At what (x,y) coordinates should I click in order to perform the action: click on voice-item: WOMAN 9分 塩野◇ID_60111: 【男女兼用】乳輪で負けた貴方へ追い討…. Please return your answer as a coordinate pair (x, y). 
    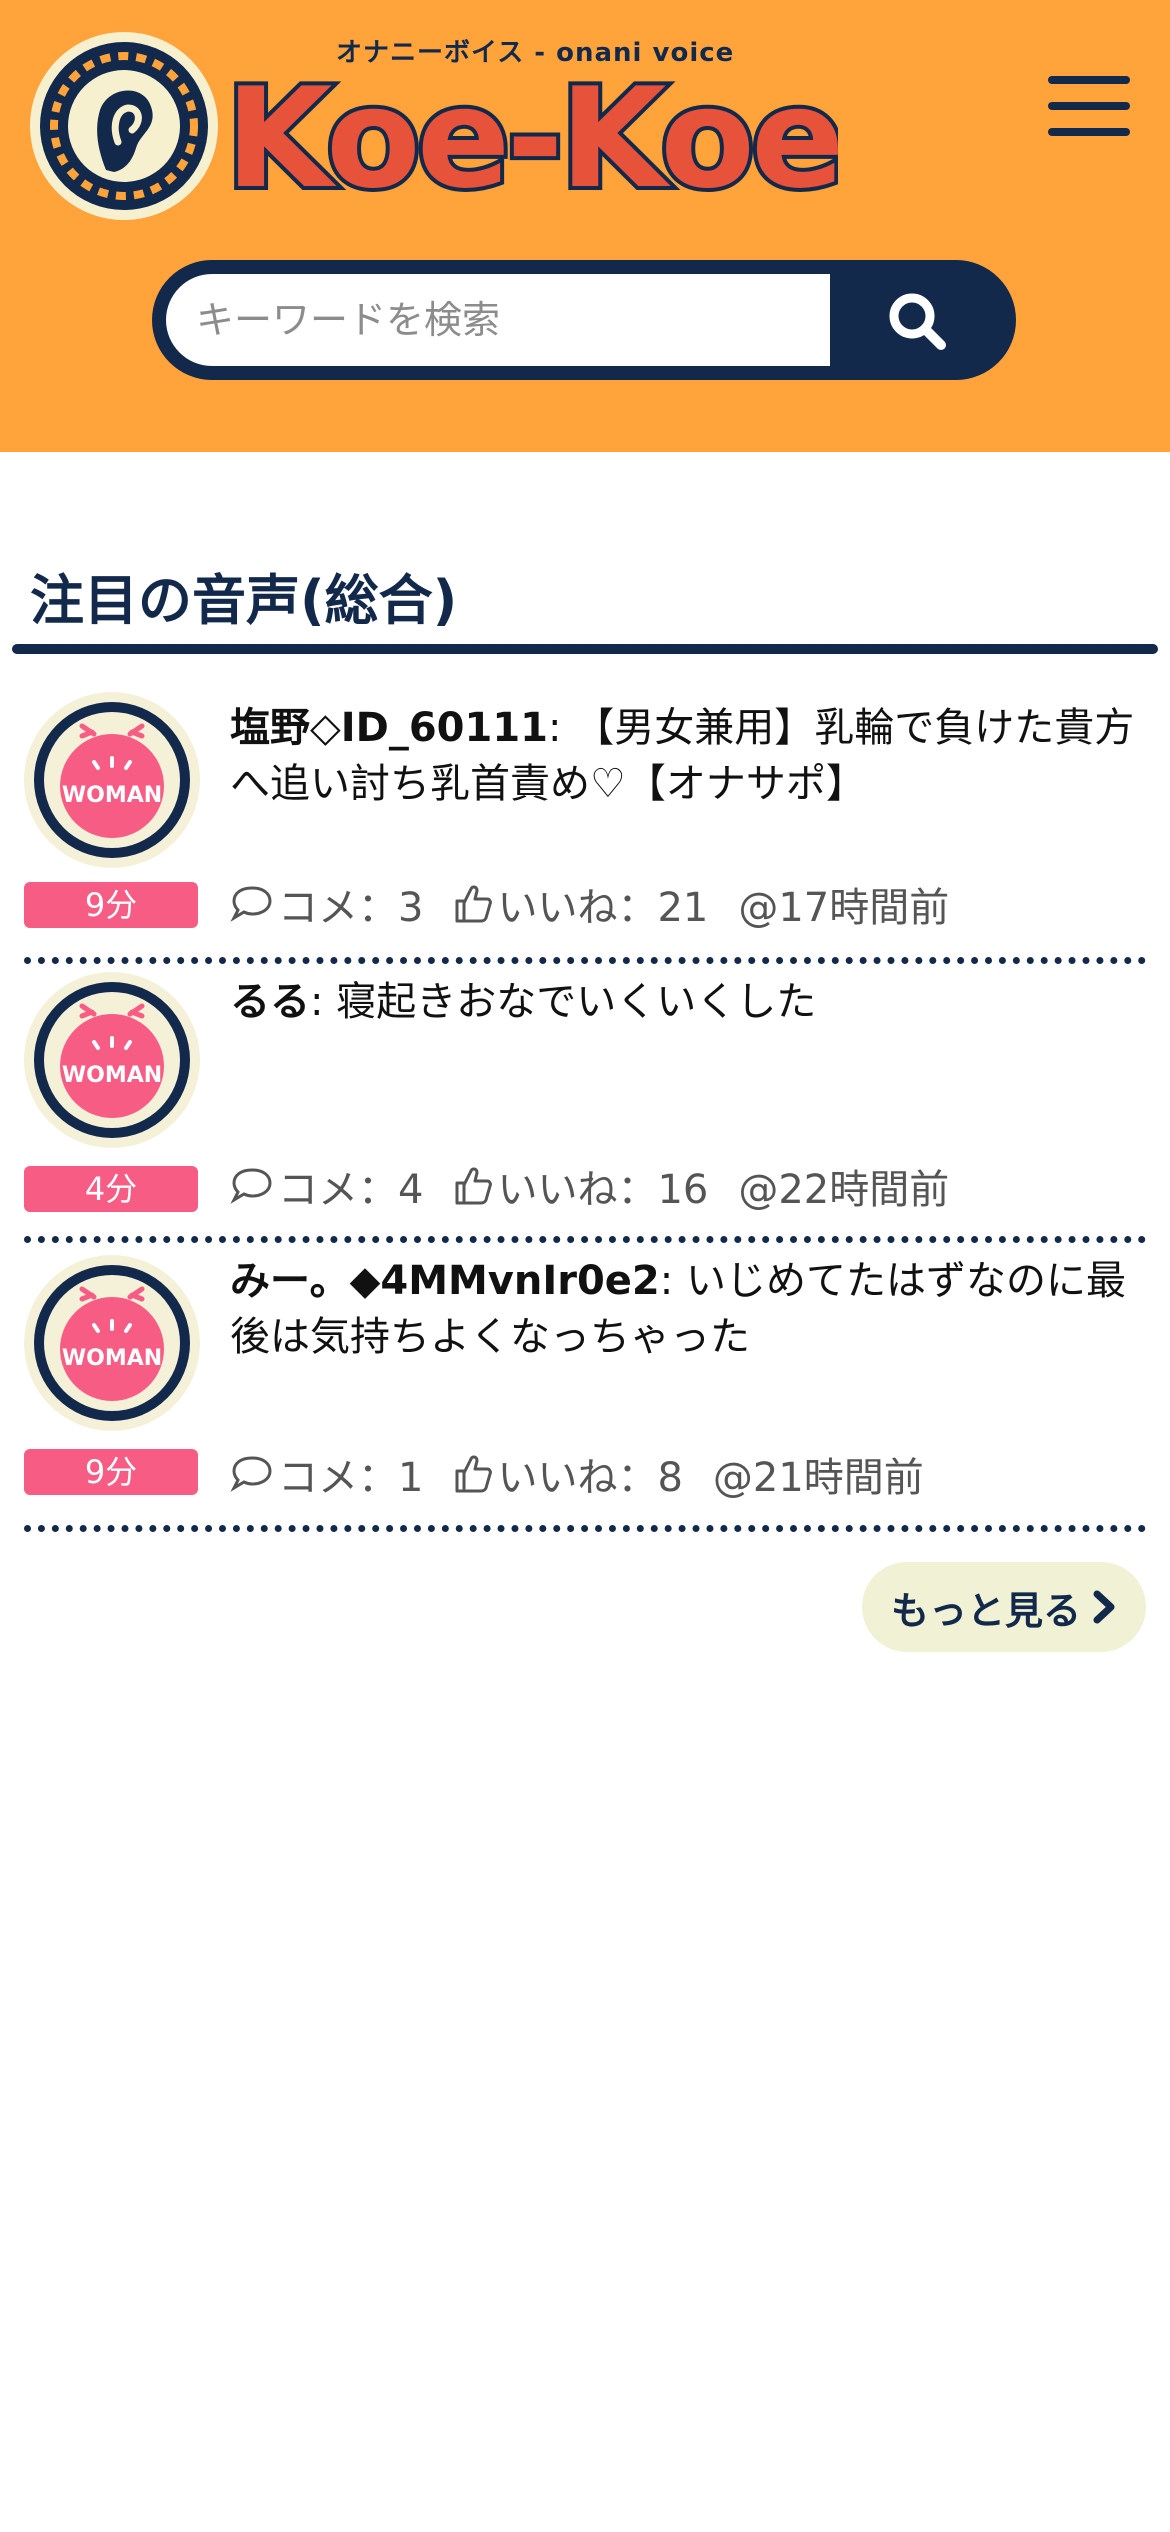
    Looking at the image, I should click on (585, 830).